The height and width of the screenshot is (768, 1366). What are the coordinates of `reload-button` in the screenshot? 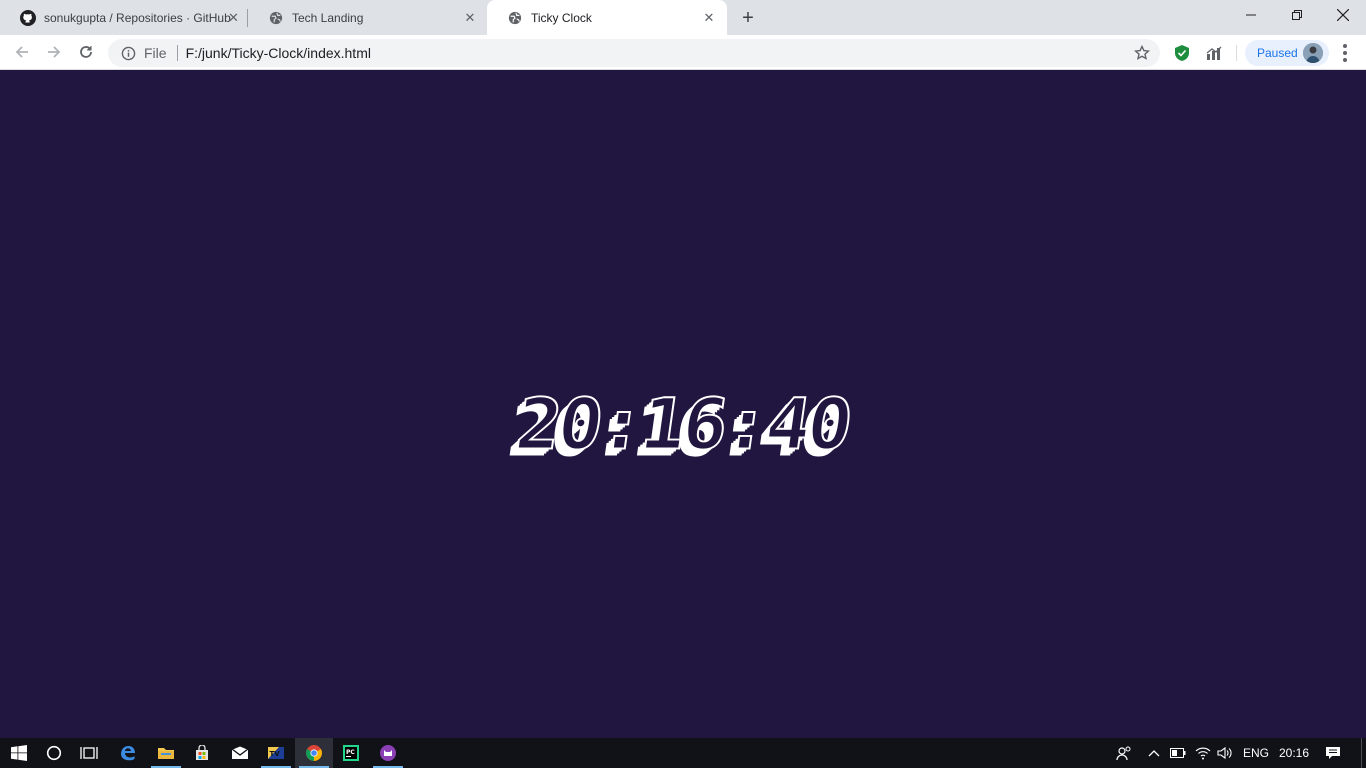 It's located at (86, 52).